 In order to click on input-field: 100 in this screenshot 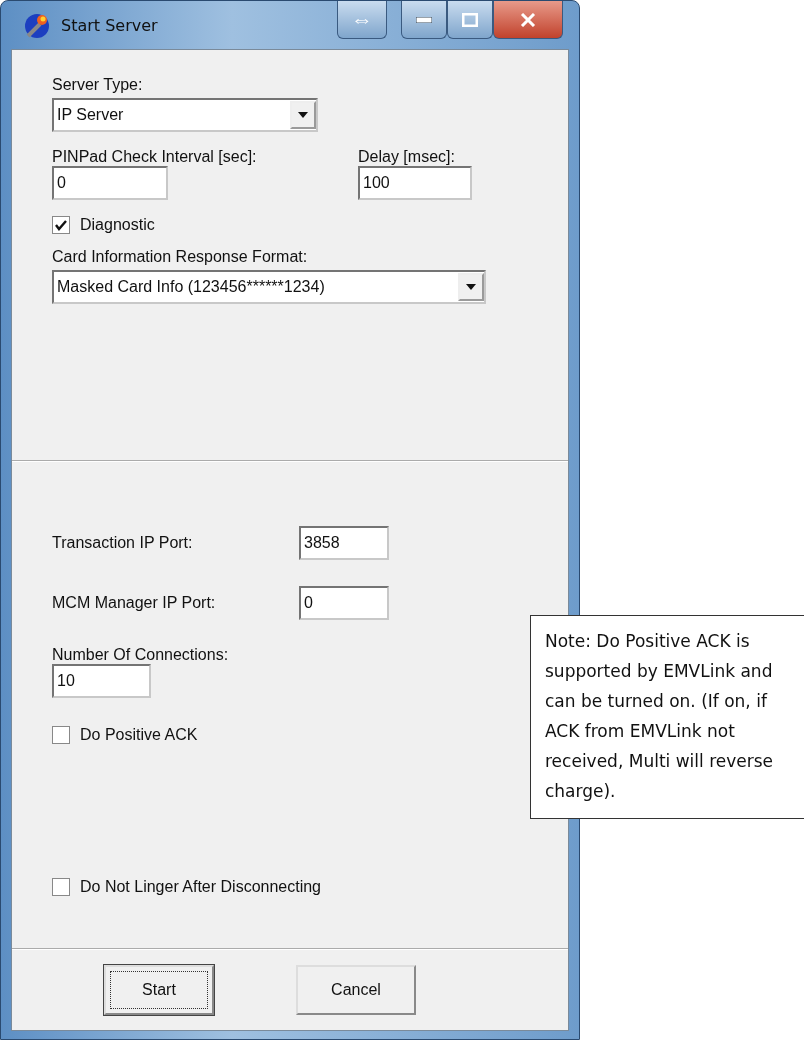, I will do `click(415, 183)`.